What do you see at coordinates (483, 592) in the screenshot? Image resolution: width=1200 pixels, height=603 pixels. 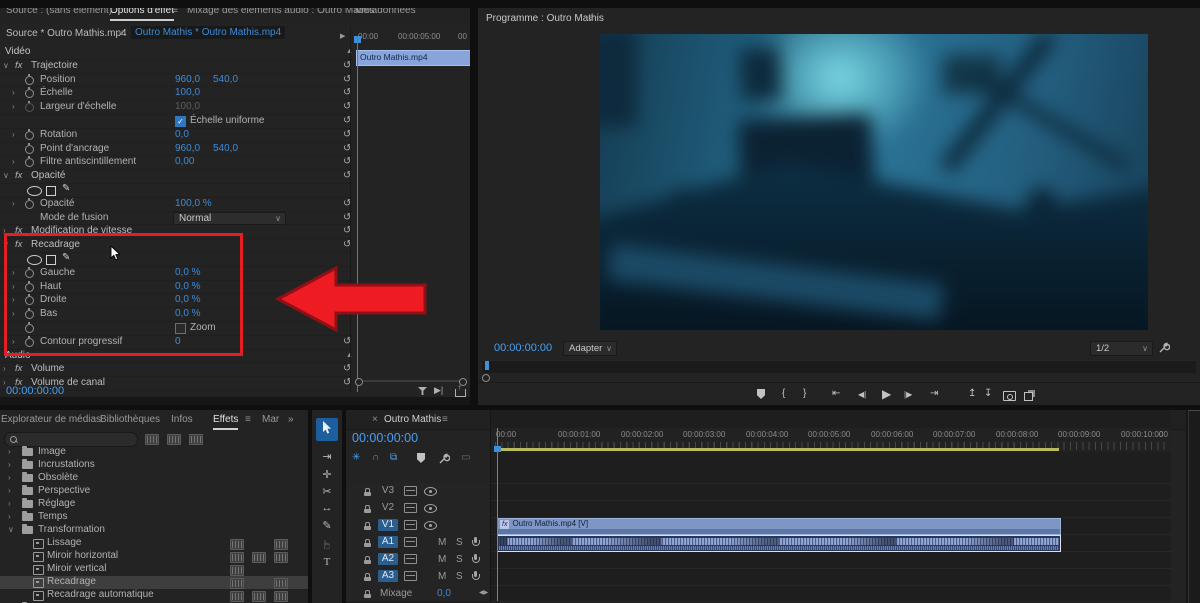 I see `collapse-mix-icon: ◀▶` at bounding box center [483, 592].